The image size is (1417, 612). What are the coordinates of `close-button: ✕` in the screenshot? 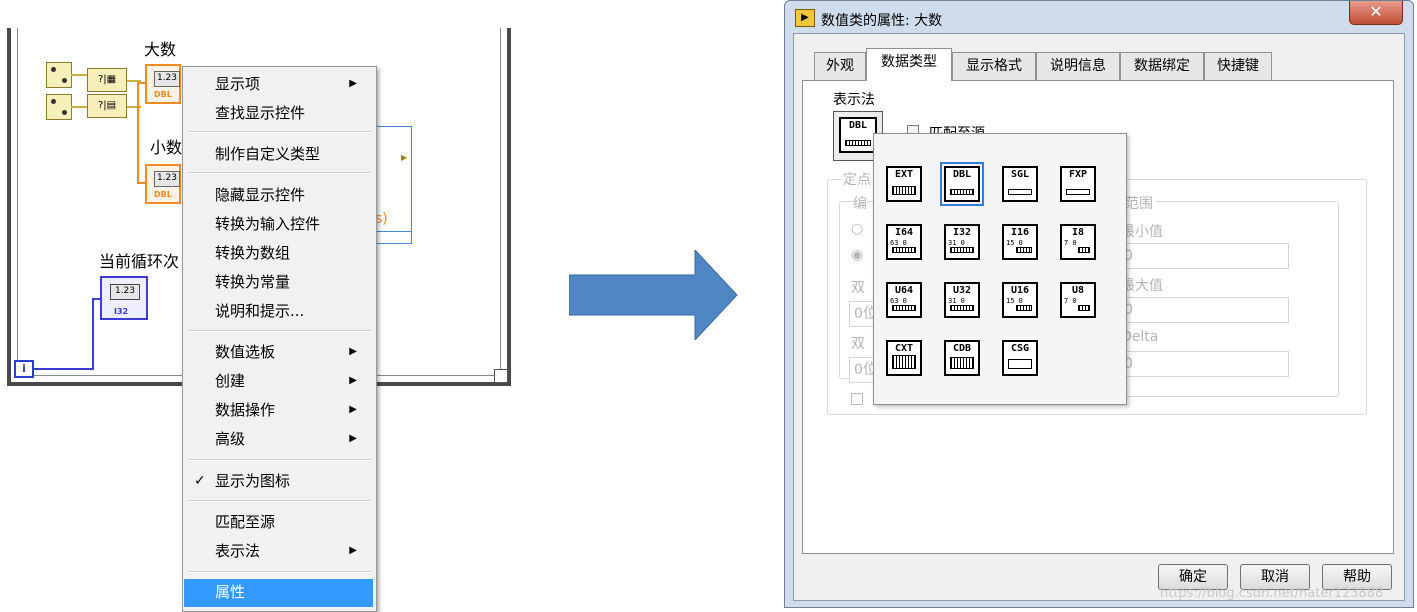 It's located at (1376, 13).